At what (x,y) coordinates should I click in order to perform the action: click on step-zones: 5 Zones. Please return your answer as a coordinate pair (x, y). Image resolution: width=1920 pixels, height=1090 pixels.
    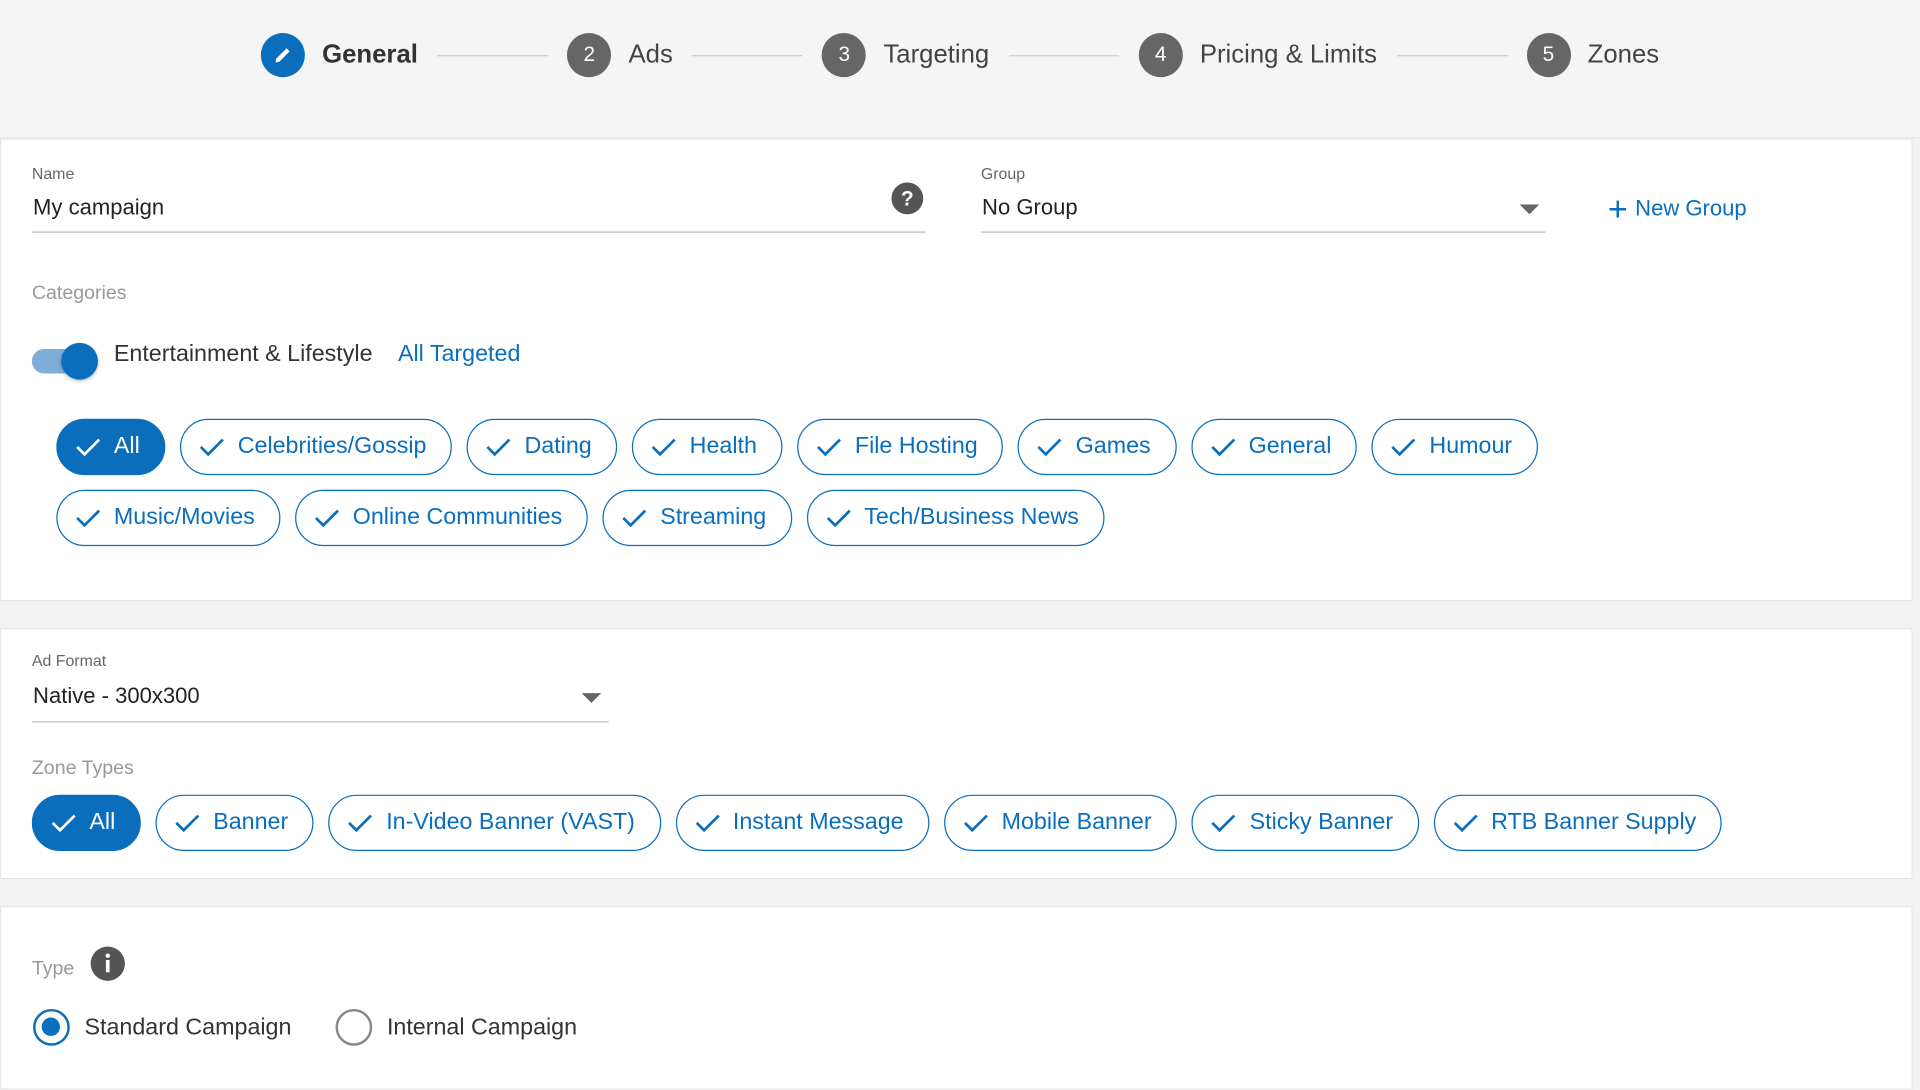
    Looking at the image, I should click on (1593, 55).